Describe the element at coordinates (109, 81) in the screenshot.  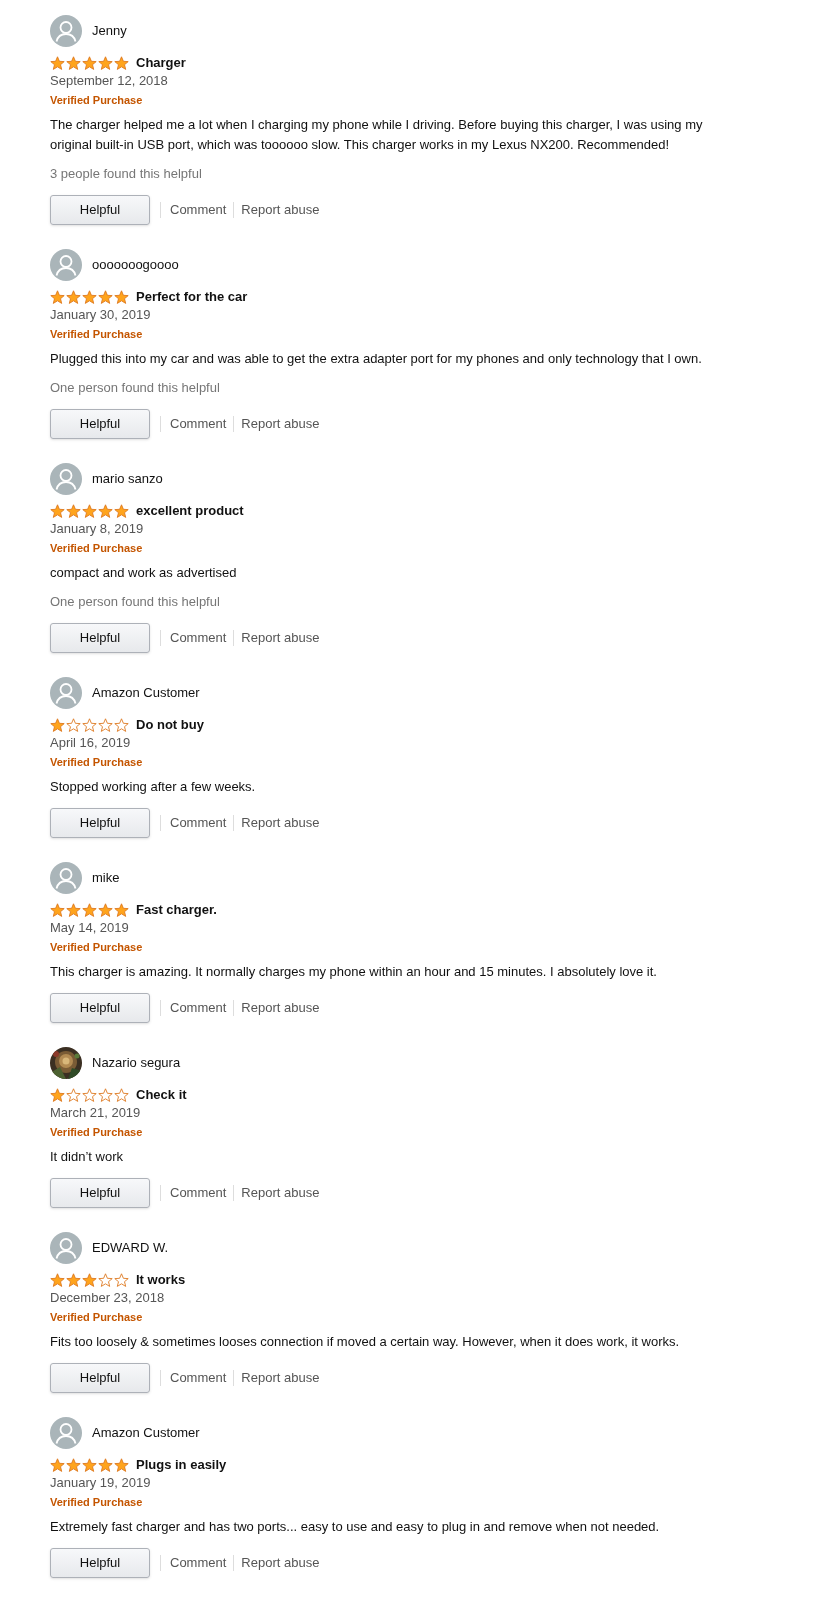
I see `review-date: September 12, 2018` at that location.